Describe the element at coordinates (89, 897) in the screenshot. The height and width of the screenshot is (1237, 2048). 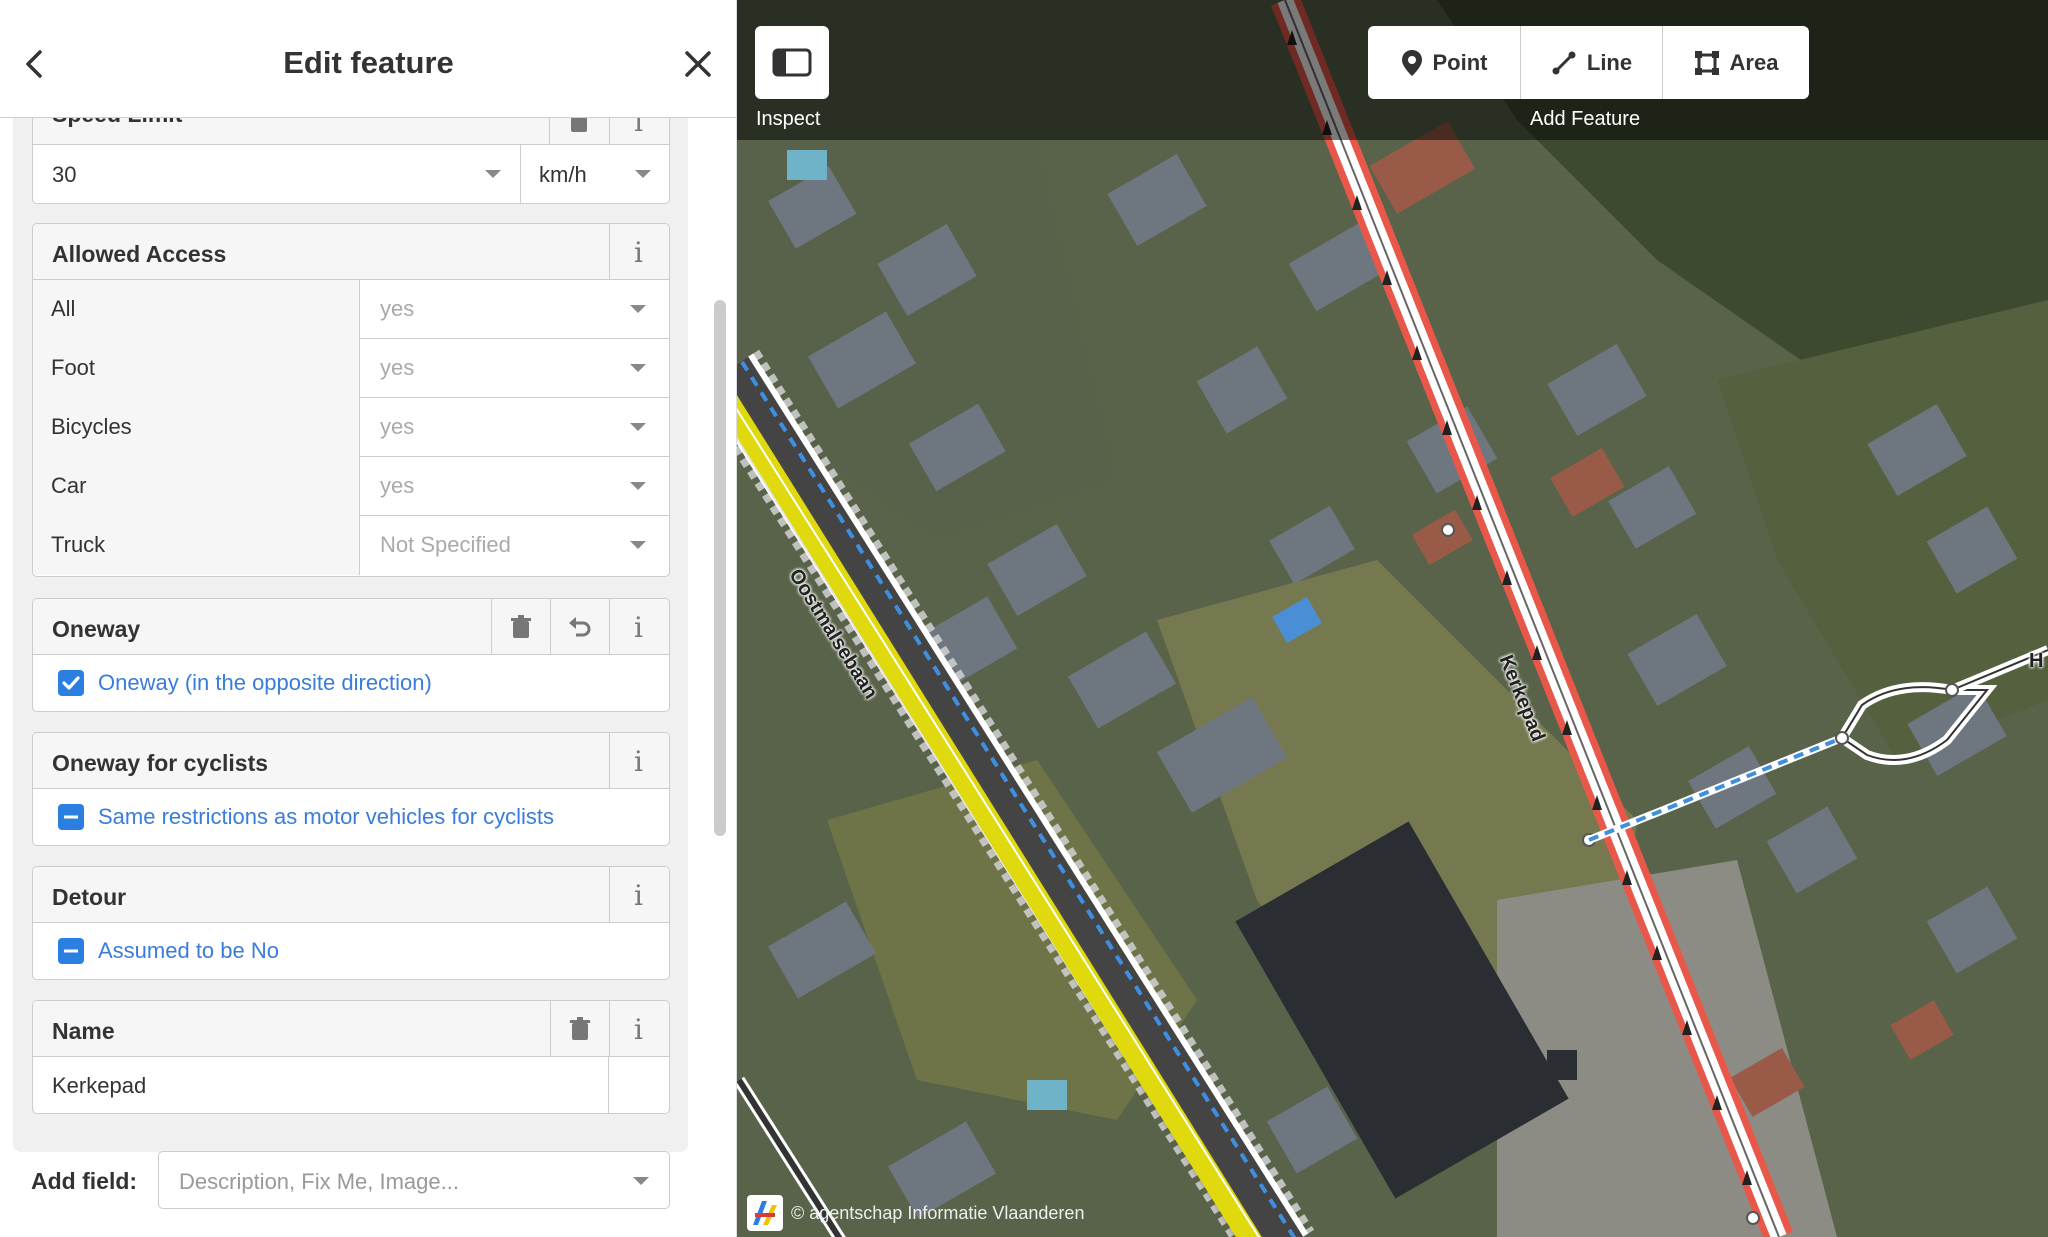
I see `field-label: Detour` at that location.